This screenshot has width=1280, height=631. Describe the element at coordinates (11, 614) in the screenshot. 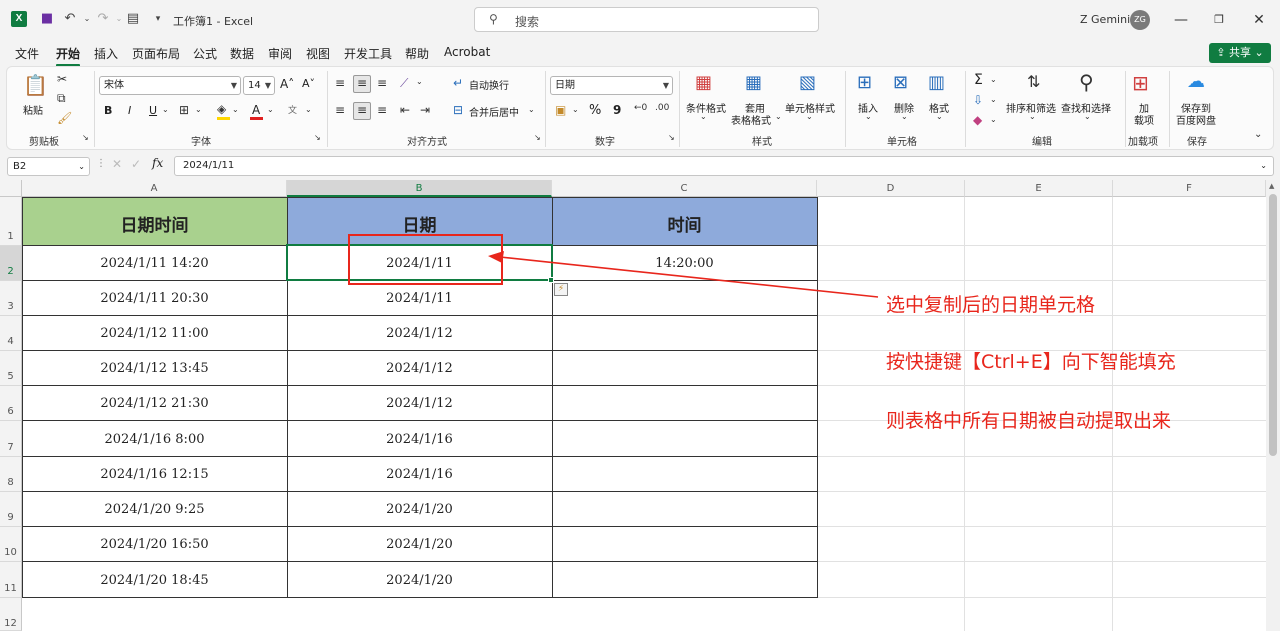

I see `row-header-12: 12` at that location.